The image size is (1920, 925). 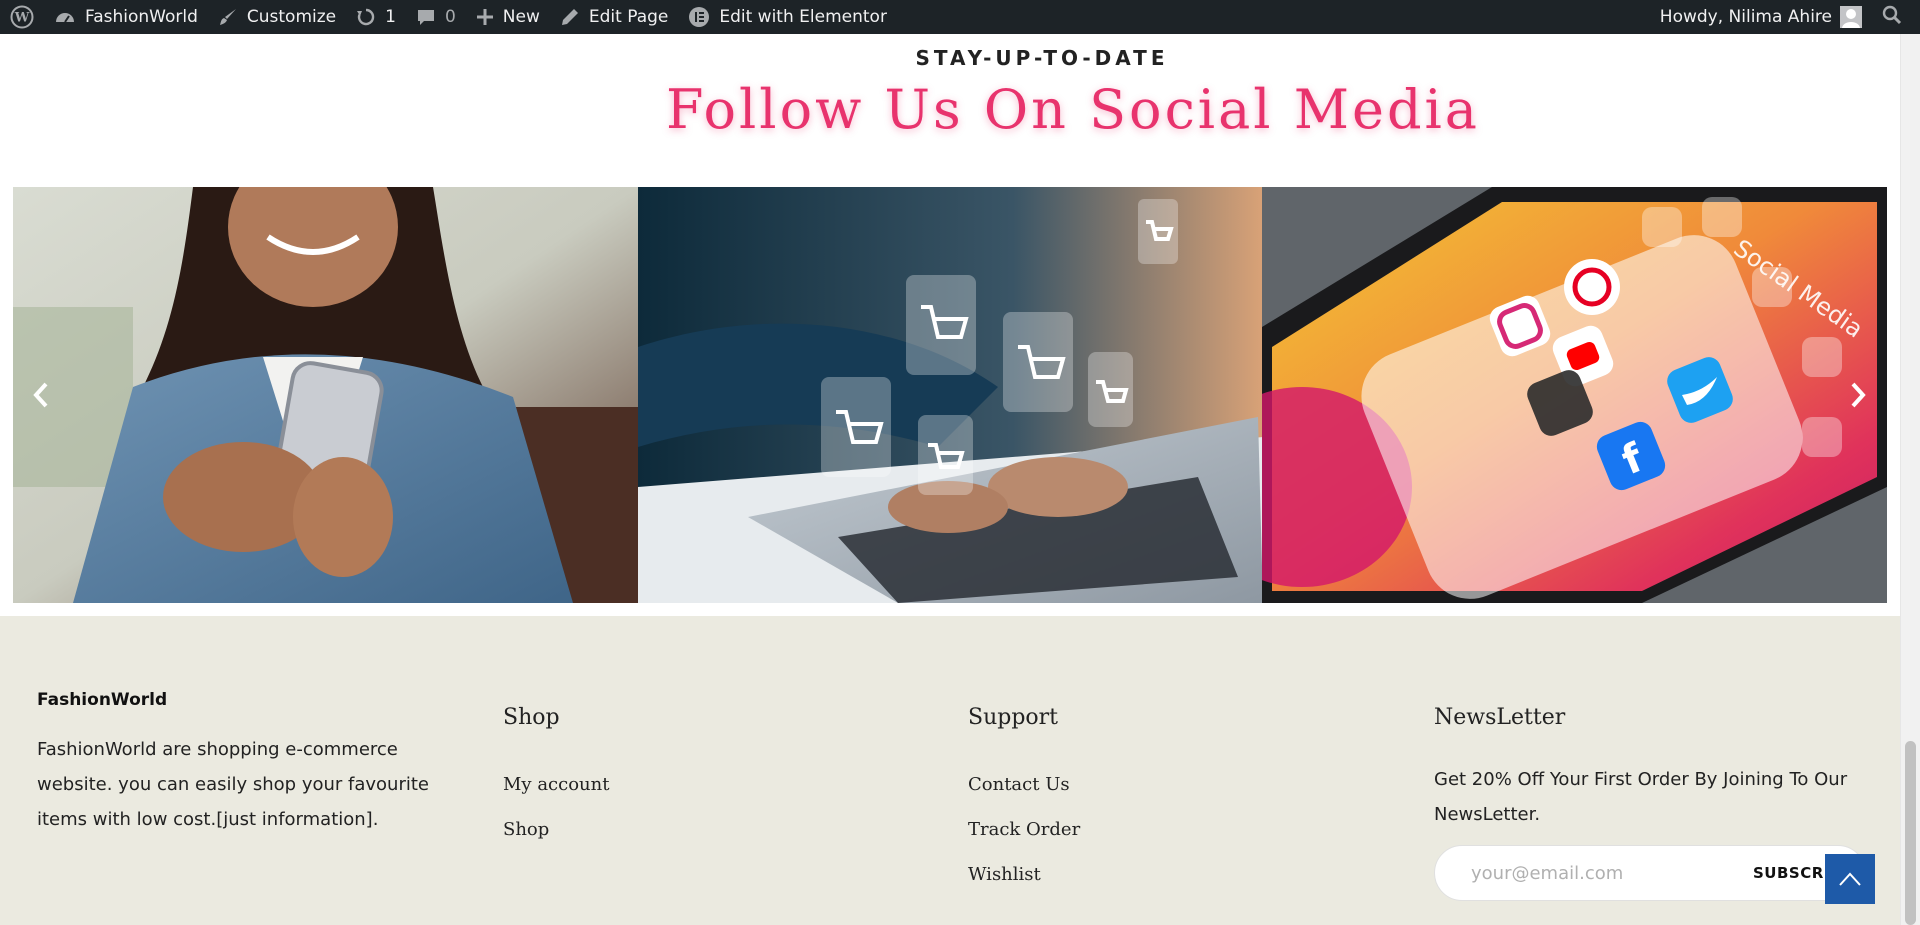 I want to click on account-menu-button: Howdy, Nilima Ahire, so click(x=1761, y=17).